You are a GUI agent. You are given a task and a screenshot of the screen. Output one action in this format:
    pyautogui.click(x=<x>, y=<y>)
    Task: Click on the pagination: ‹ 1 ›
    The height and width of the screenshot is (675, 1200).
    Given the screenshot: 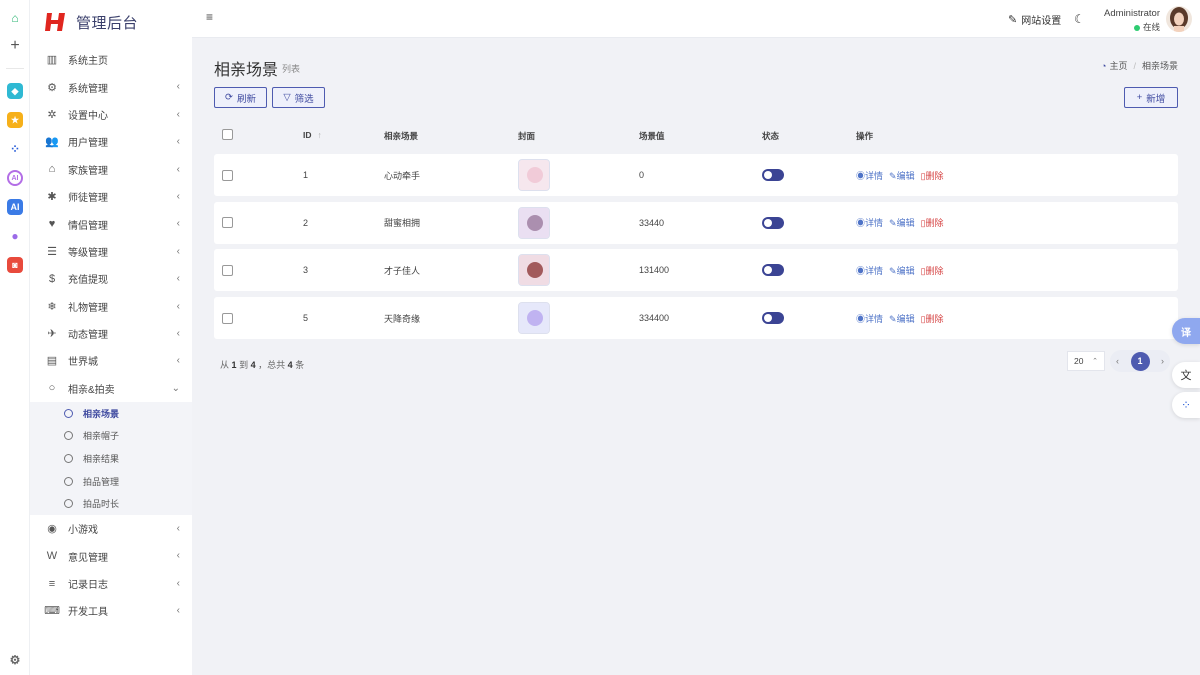 What is the action you would take?
    pyautogui.click(x=1140, y=361)
    